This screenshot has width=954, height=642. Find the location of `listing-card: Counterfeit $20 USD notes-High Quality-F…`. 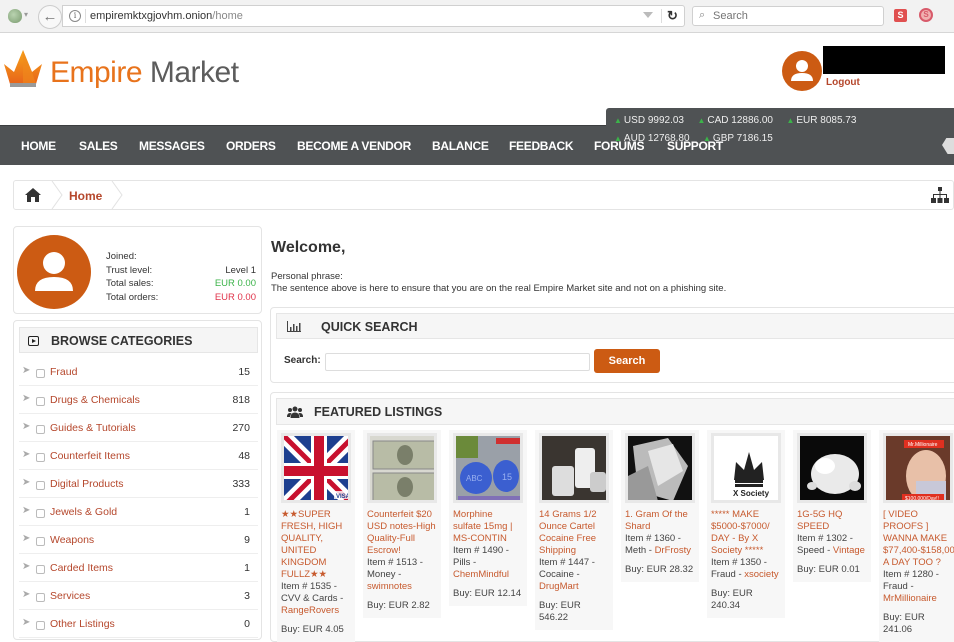

listing-card: Counterfeit $20 USD notes-High Quality-F… is located at coordinates (402, 524).